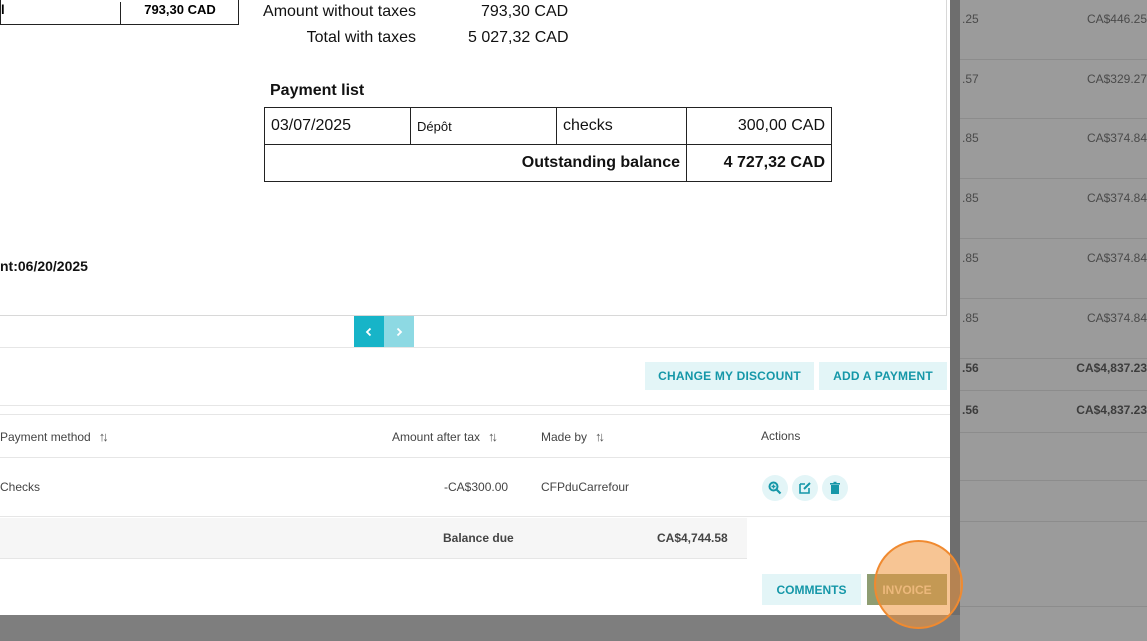  I want to click on payment-list-row: 03/07/2025 Dépôt checks 300,00 CAD, so click(548, 126).